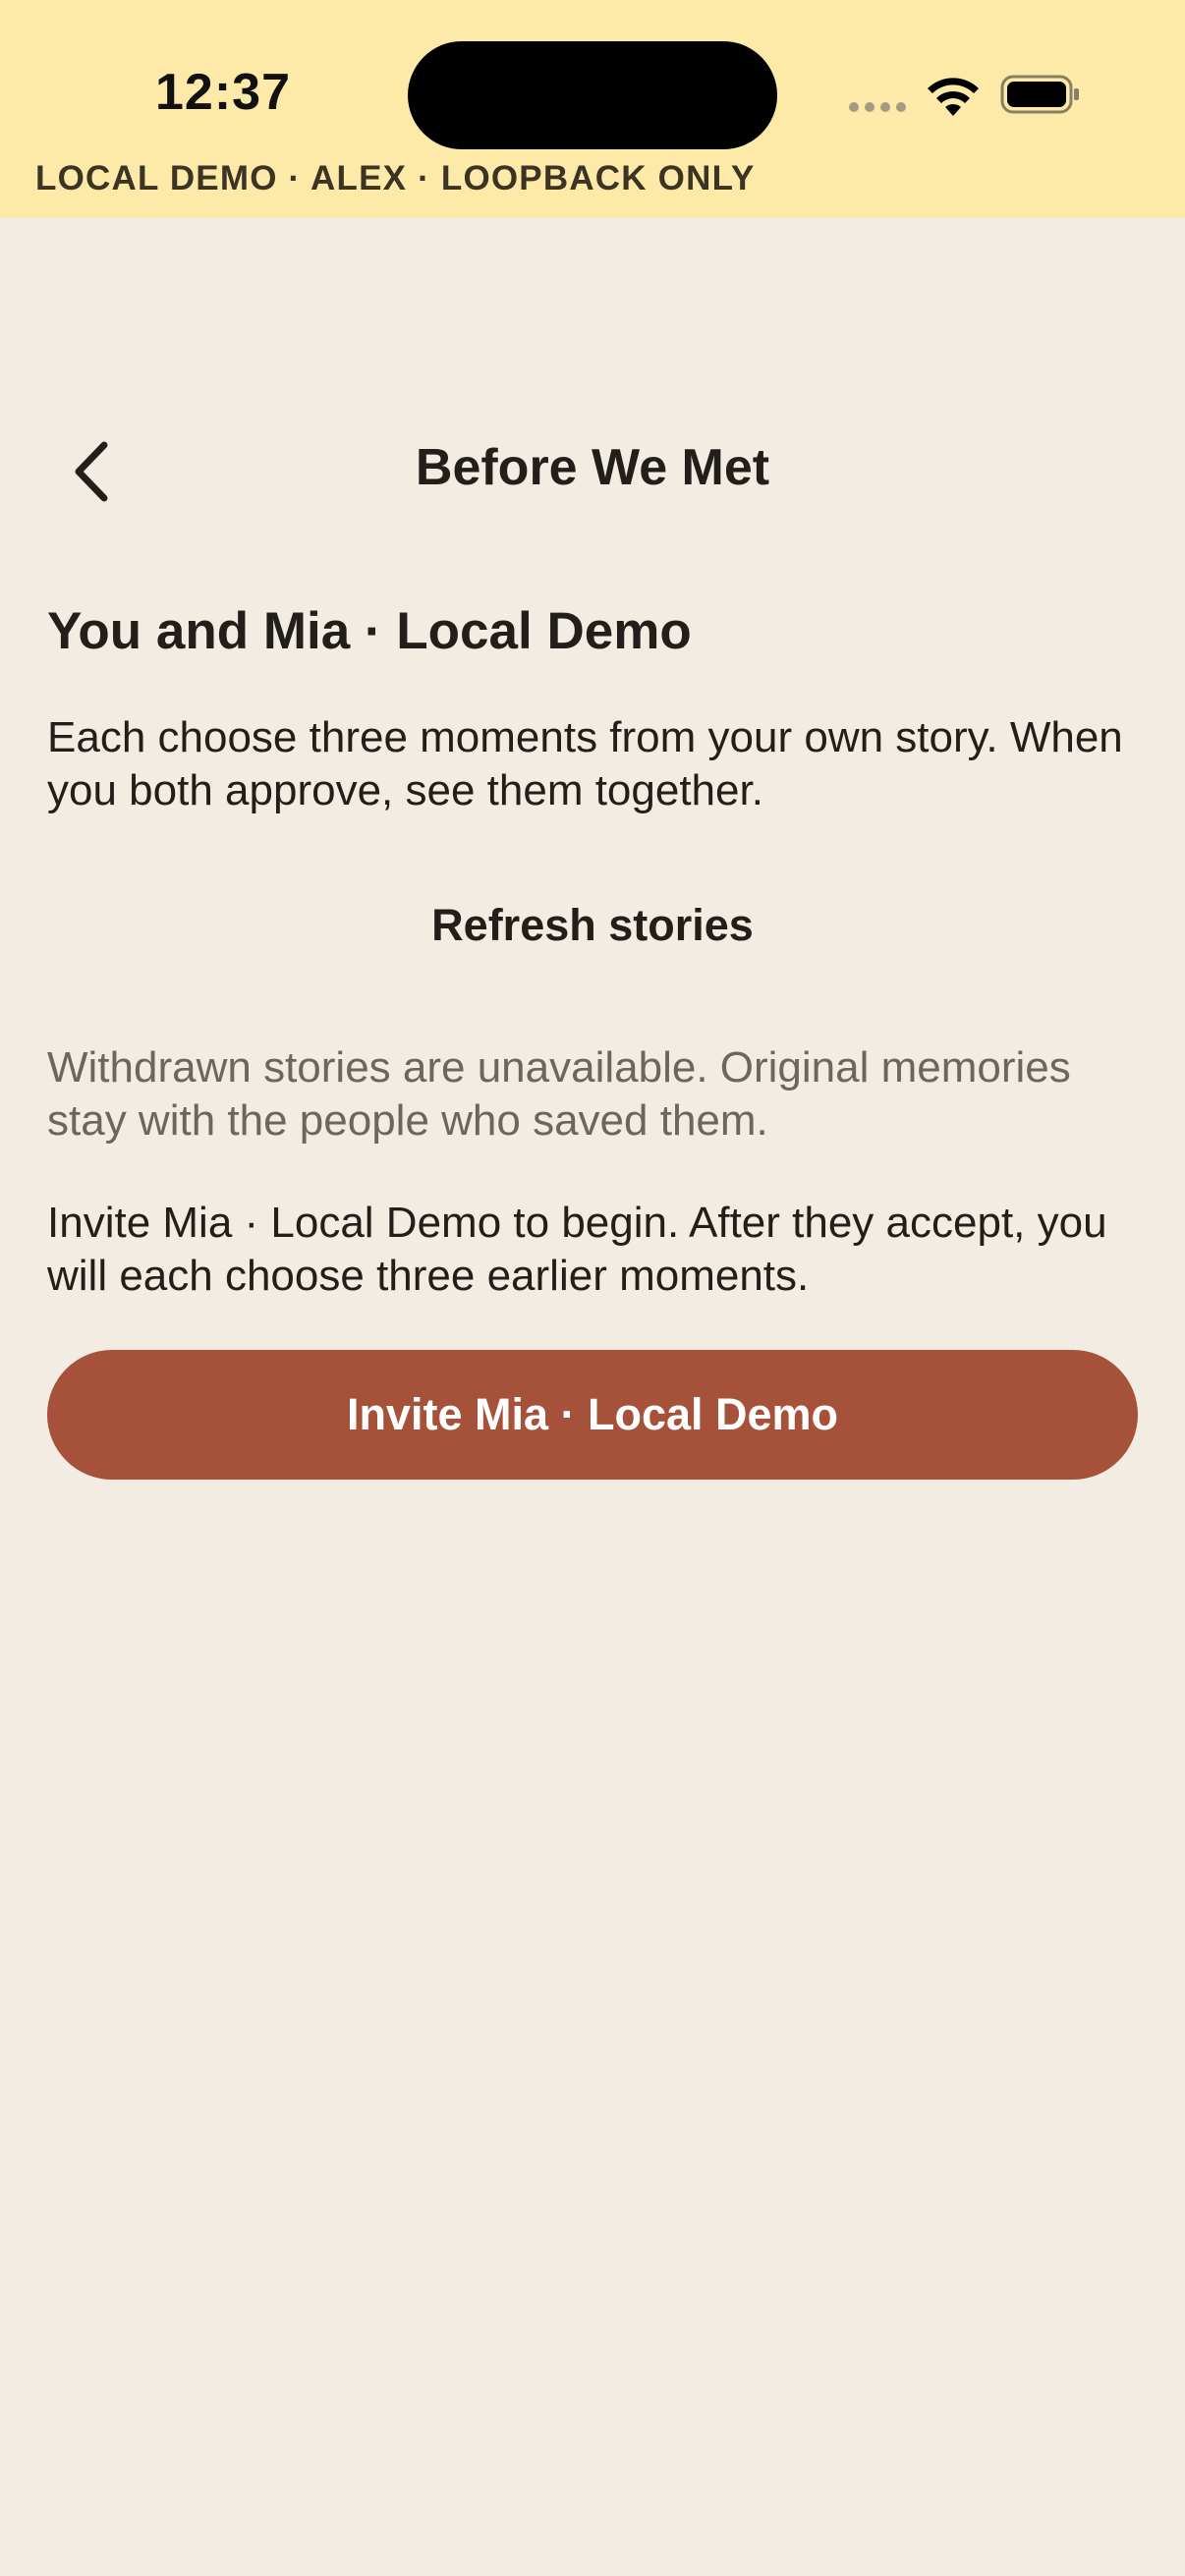 This screenshot has height=2576, width=1185. I want to click on page-title: Before We Met, so click(592, 467).